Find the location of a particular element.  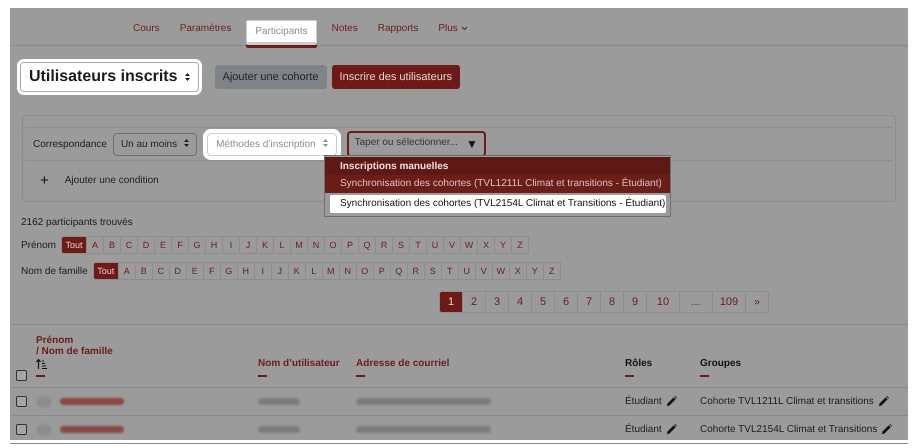

dropdown-option: Synchronisation des cohortes (TVL1211L Climat et transitions - Étudiant) is located at coordinates (497, 184).